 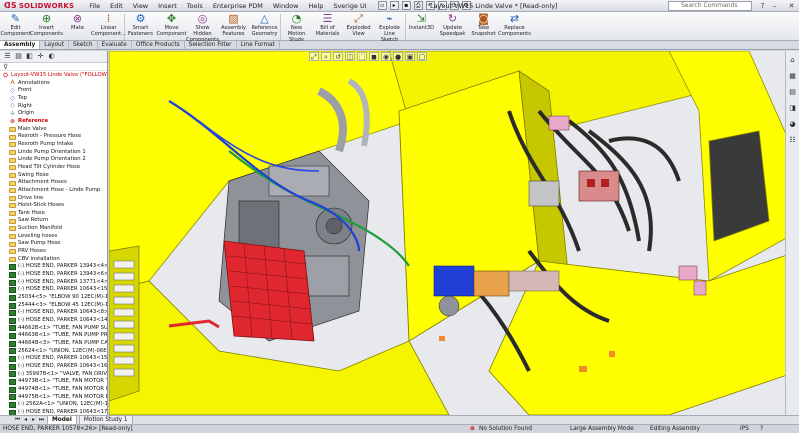 What do you see at coordinates (53, 398) in the screenshot?
I see `tree-item: 44975B<1> "TUBE, FAN MOTOR BOT` at bounding box center [53, 398].